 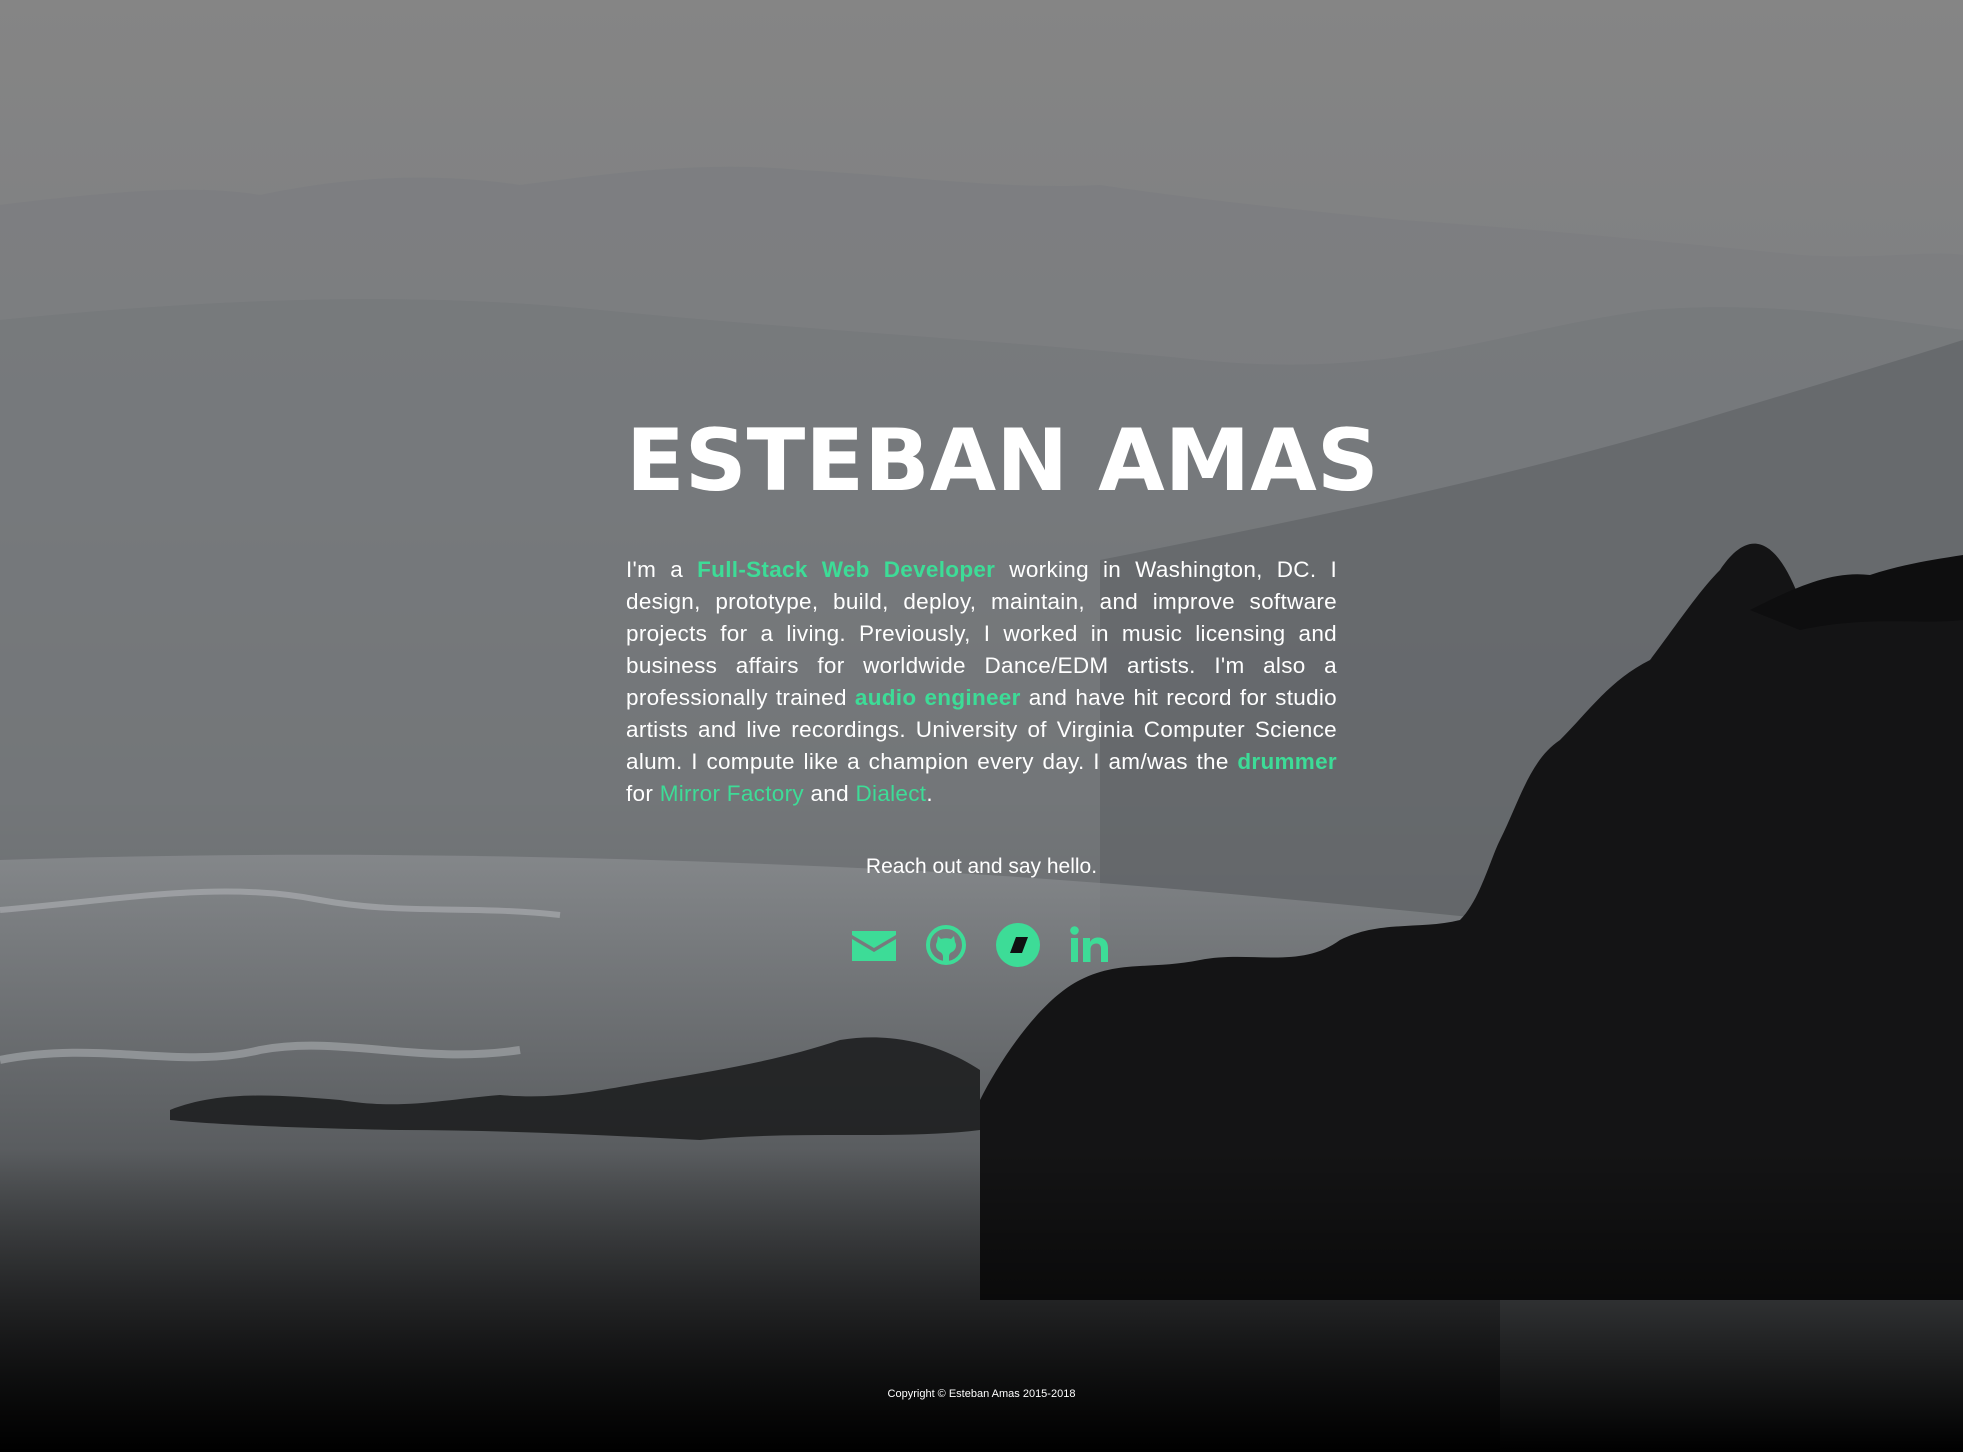 What do you see at coordinates (929, 793) in the screenshot?
I see `bio-text: .` at bounding box center [929, 793].